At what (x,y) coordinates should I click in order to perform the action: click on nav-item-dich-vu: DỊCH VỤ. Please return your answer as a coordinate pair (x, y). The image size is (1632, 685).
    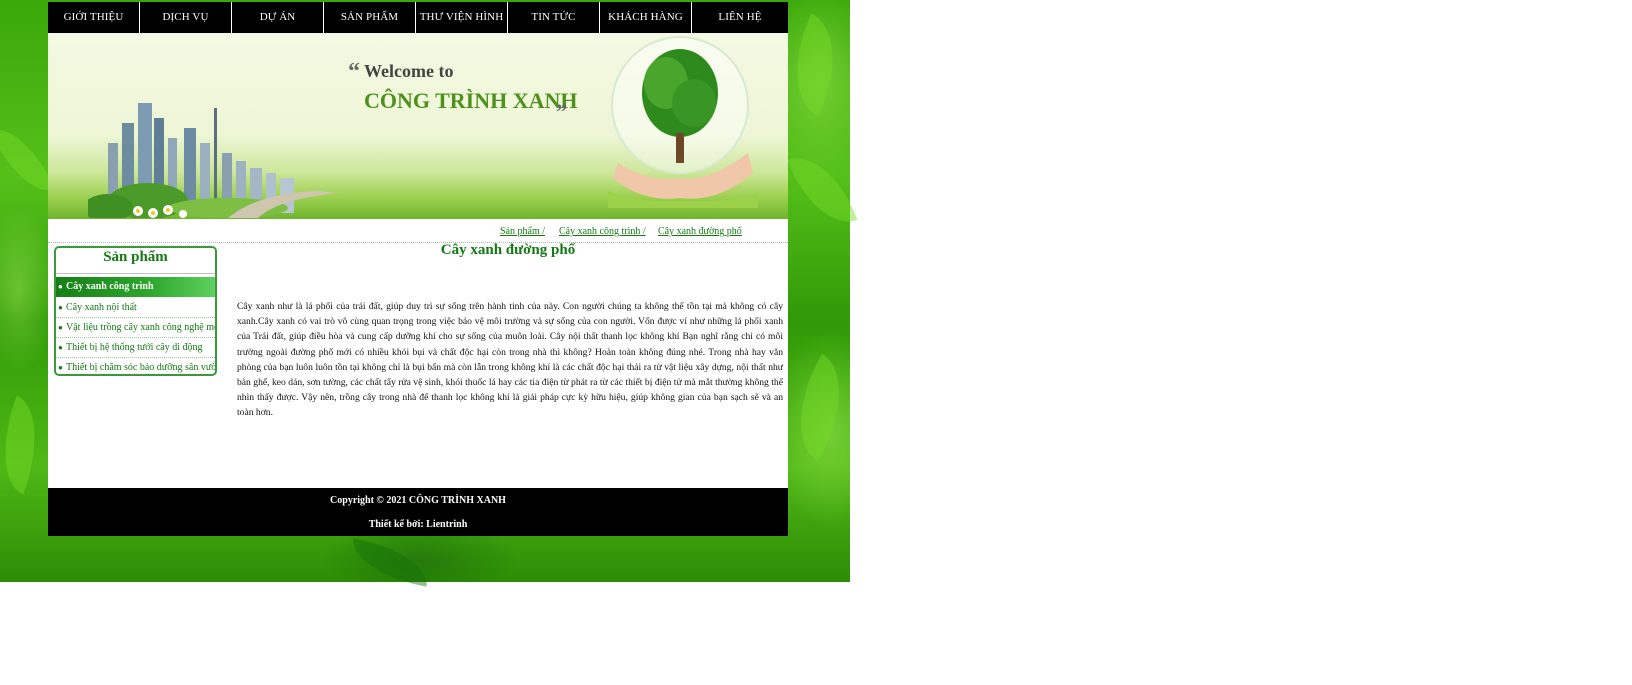
    Looking at the image, I should click on (186, 17).